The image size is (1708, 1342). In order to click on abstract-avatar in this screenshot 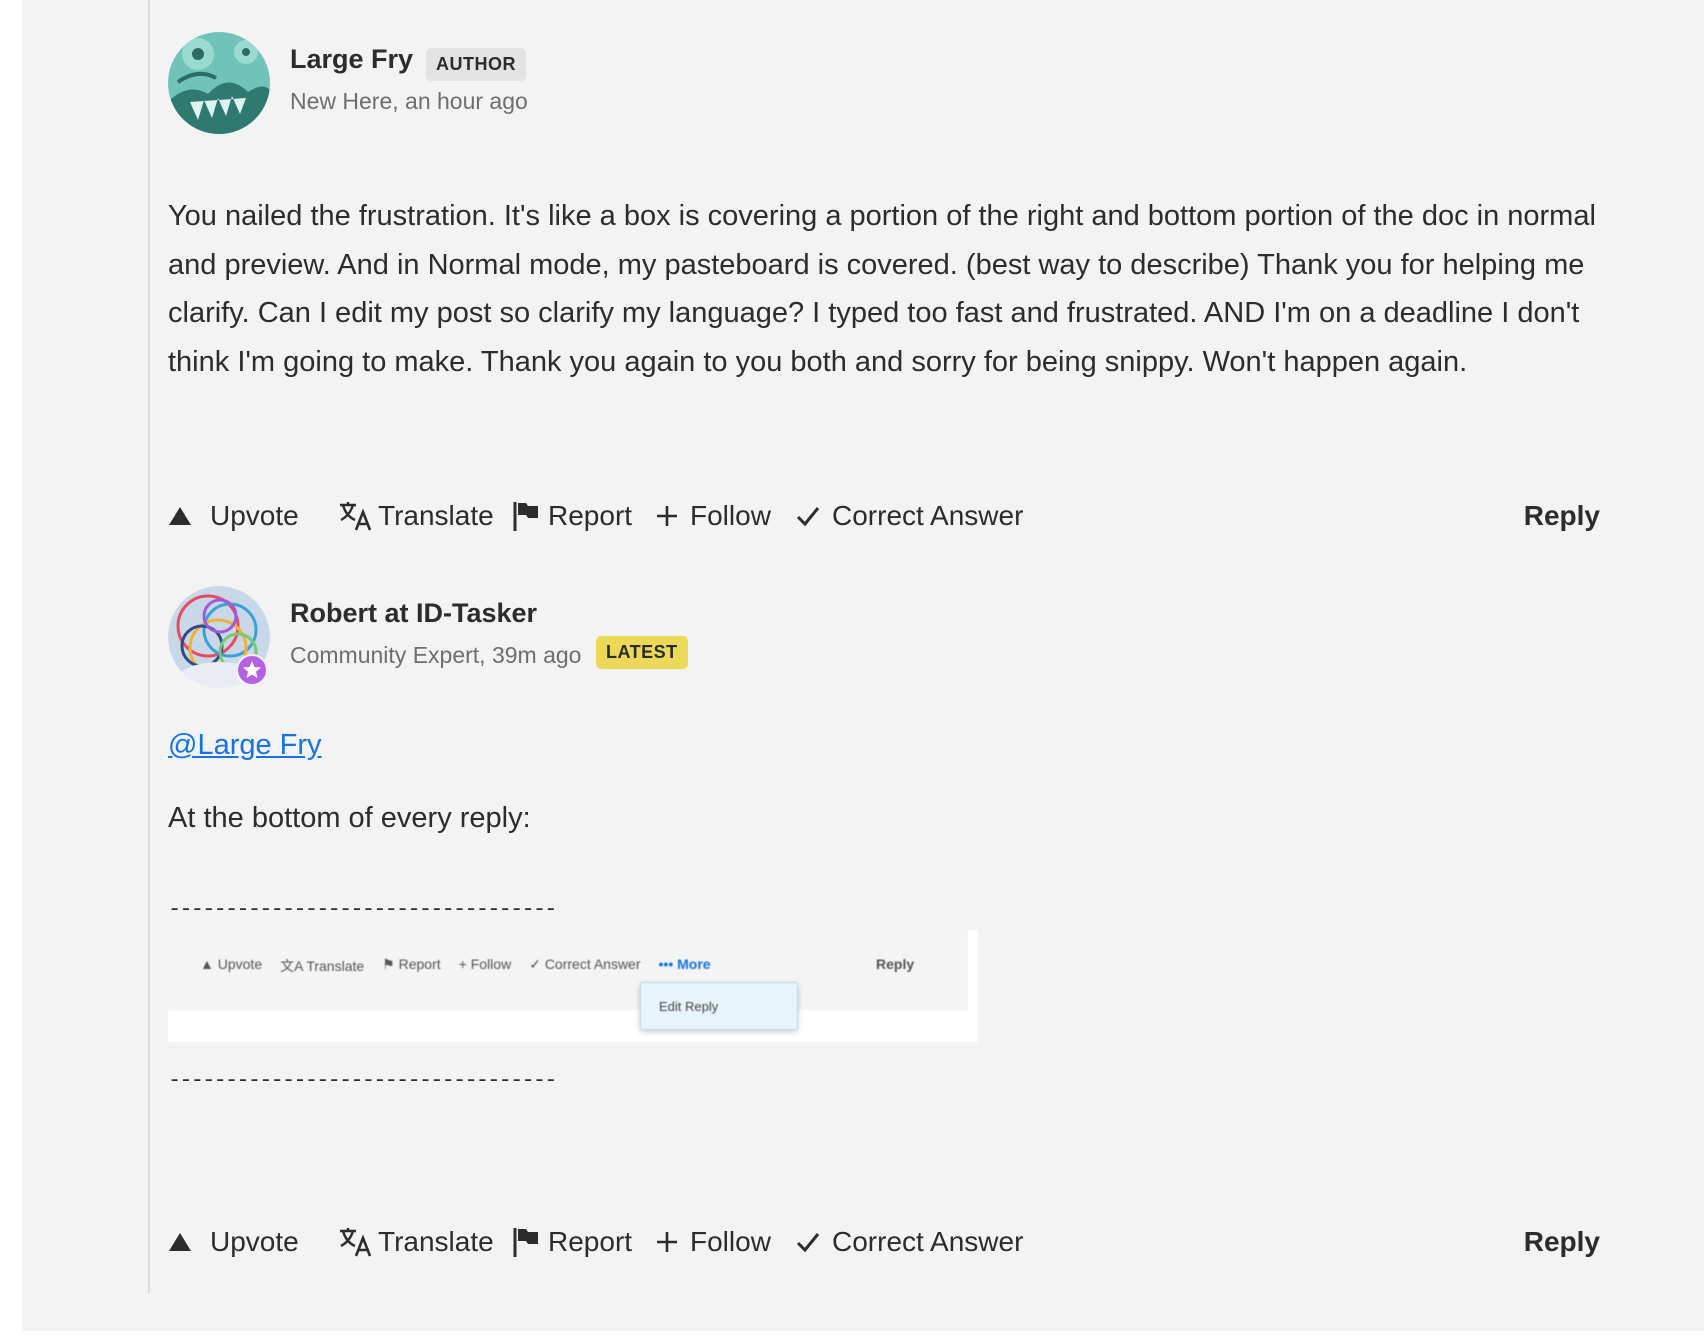, I will do `click(219, 637)`.